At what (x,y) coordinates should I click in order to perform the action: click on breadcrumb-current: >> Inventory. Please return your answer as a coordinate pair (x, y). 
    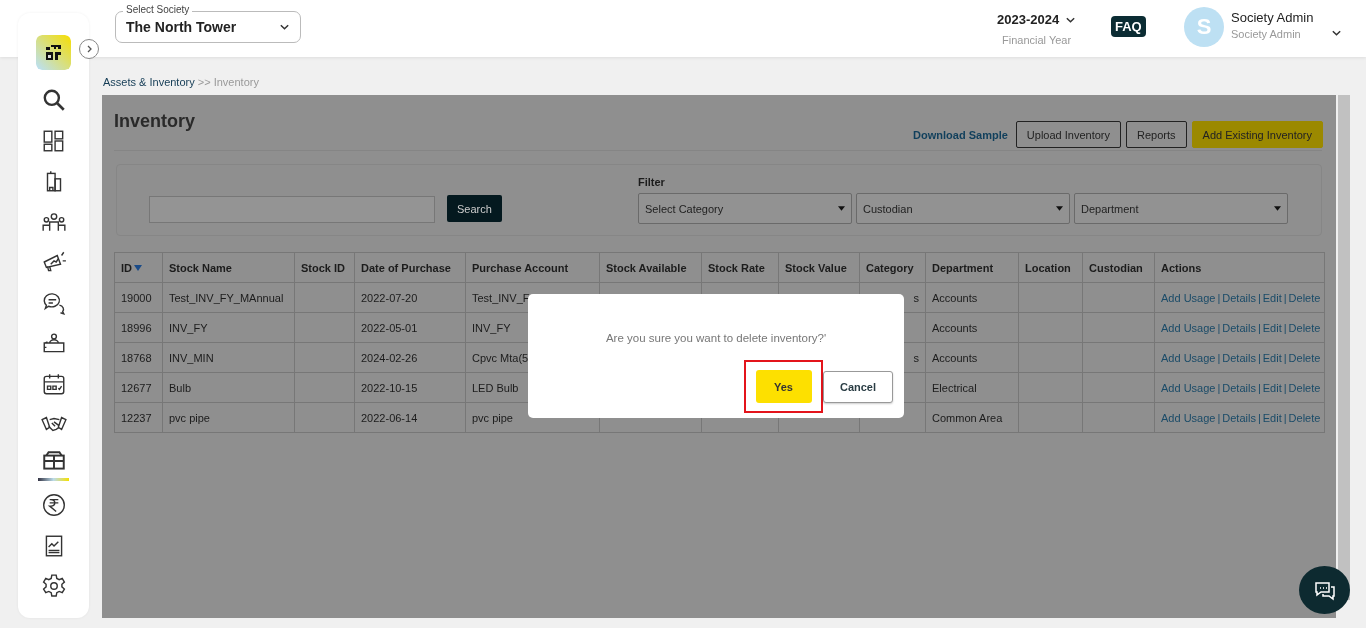
    Looking at the image, I should click on (228, 82).